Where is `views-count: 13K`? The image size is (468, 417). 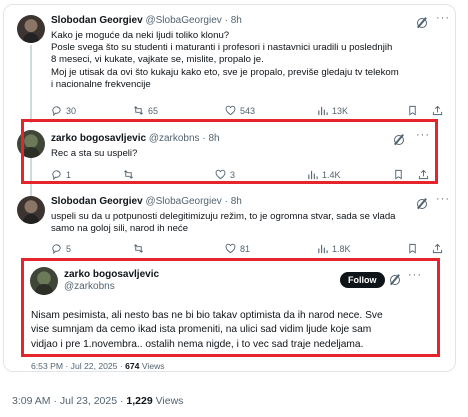
views-count: 13K is located at coordinates (340, 110).